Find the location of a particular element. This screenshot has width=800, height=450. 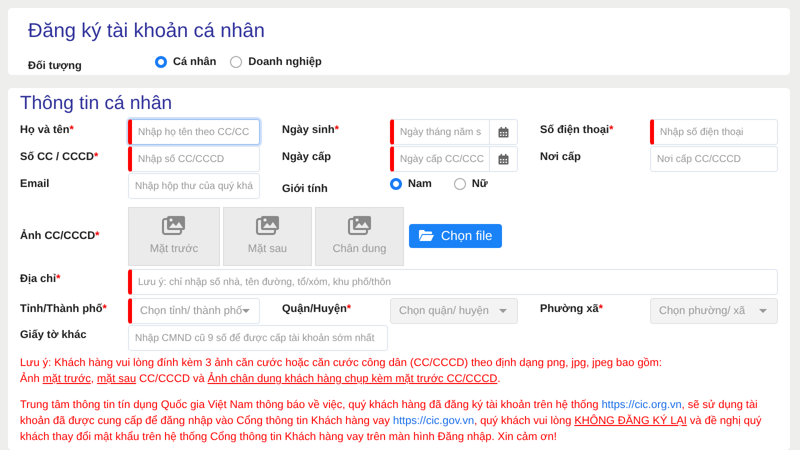

field-label: Ngày cấp is located at coordinates (307, 157).